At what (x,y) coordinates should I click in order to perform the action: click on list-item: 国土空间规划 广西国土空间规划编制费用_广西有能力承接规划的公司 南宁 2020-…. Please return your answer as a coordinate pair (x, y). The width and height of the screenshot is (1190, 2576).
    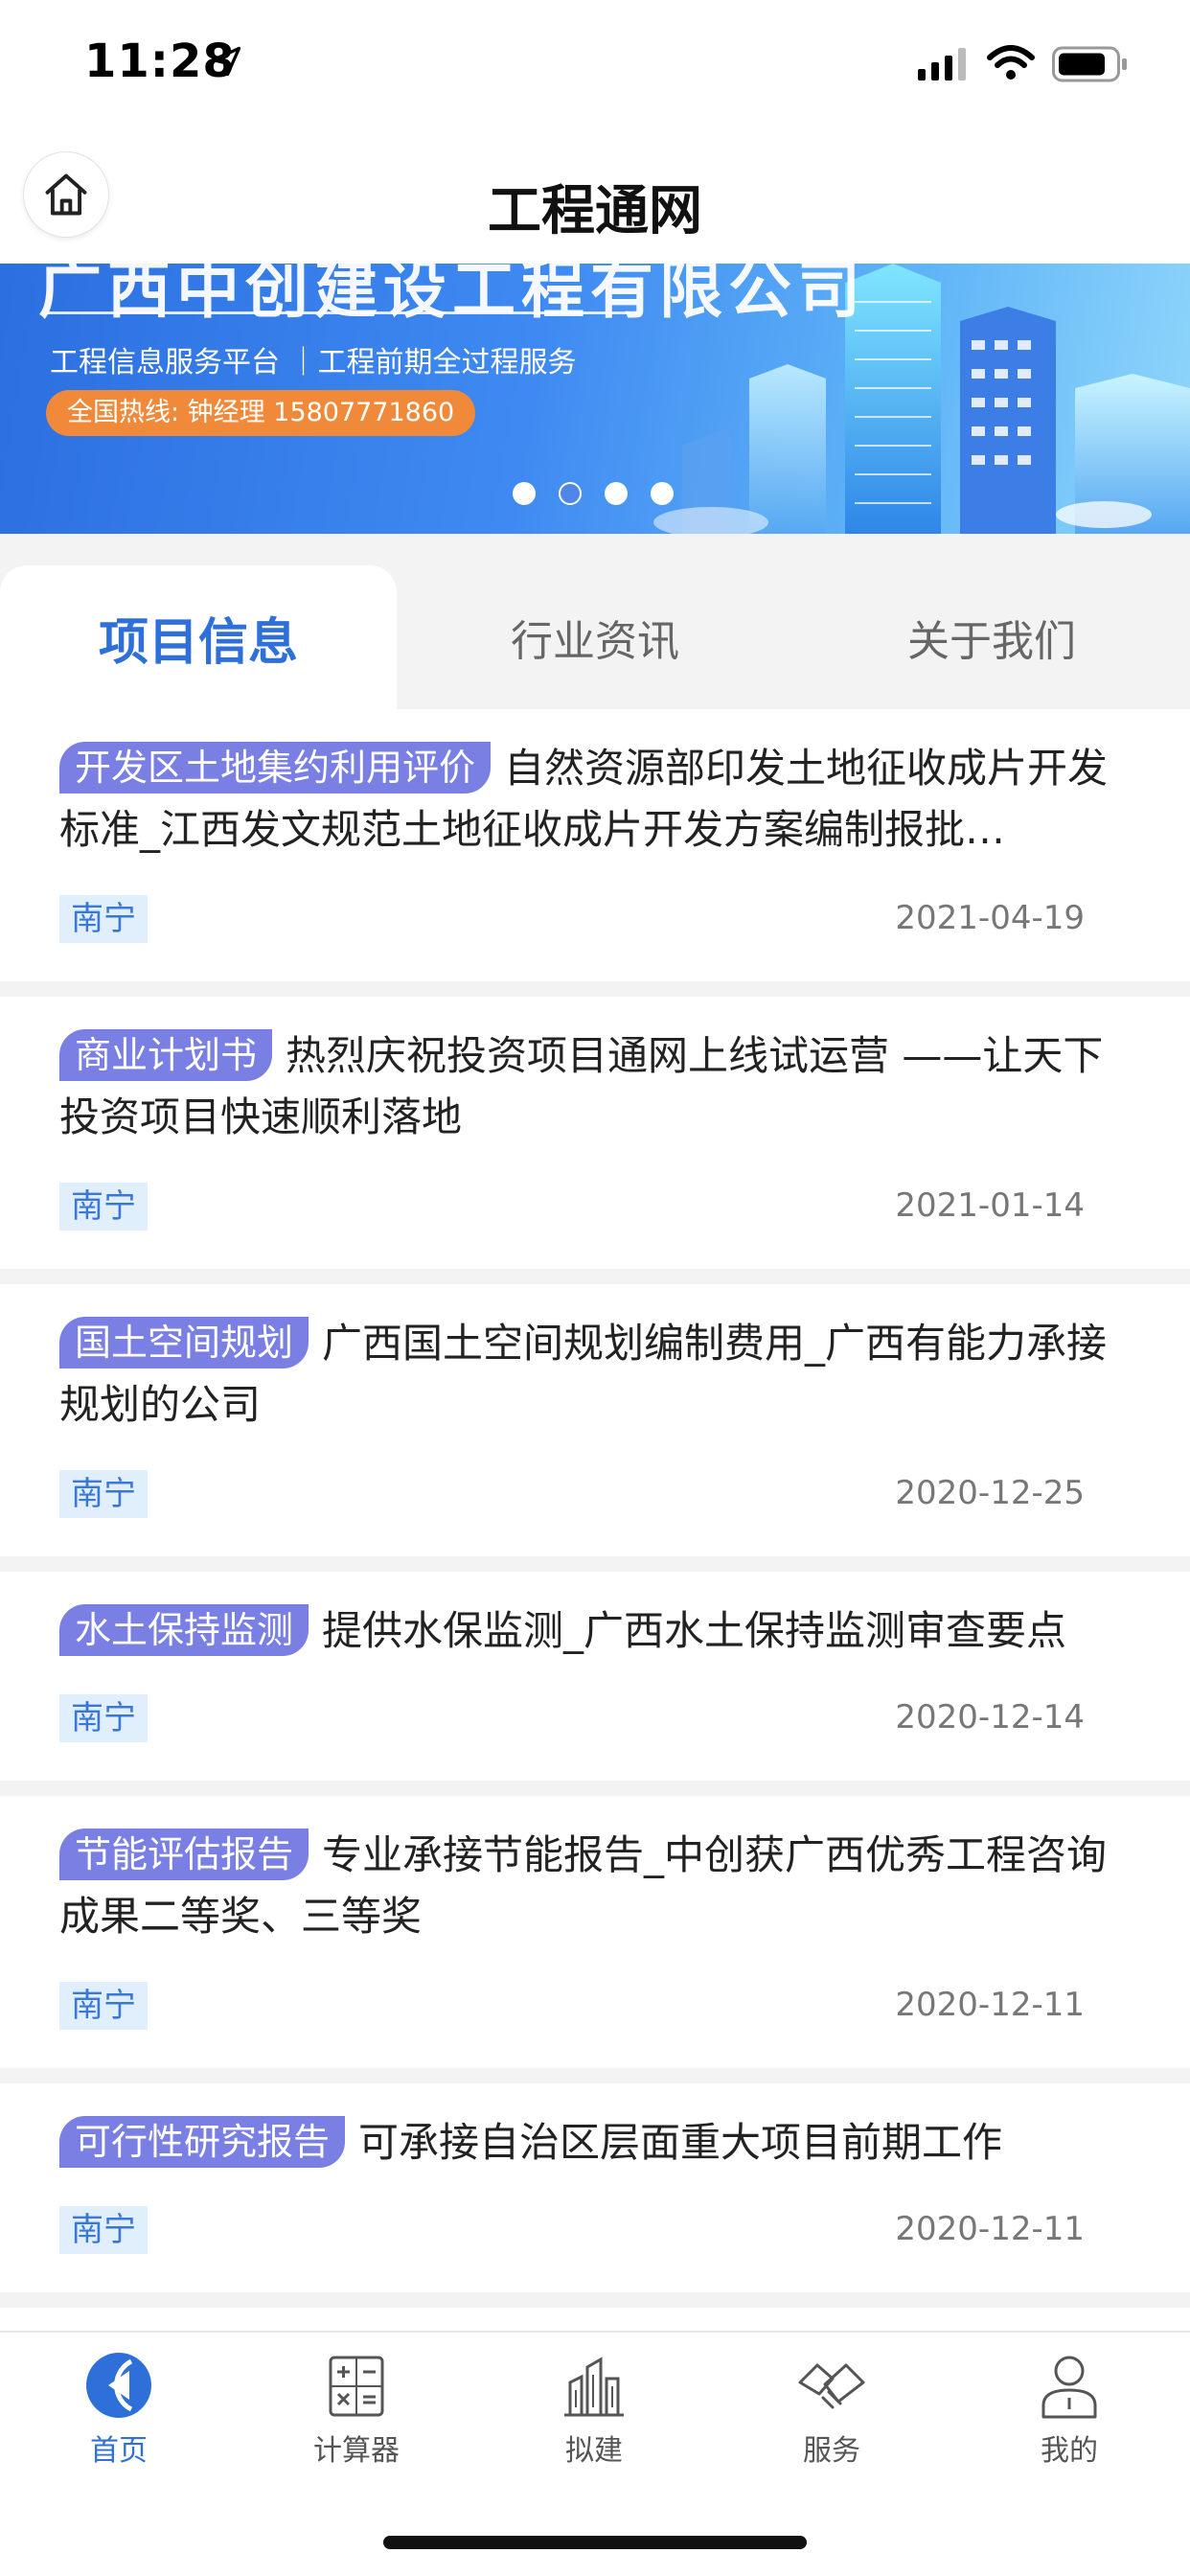
    Looking at the image, I should click on (595, 1428).